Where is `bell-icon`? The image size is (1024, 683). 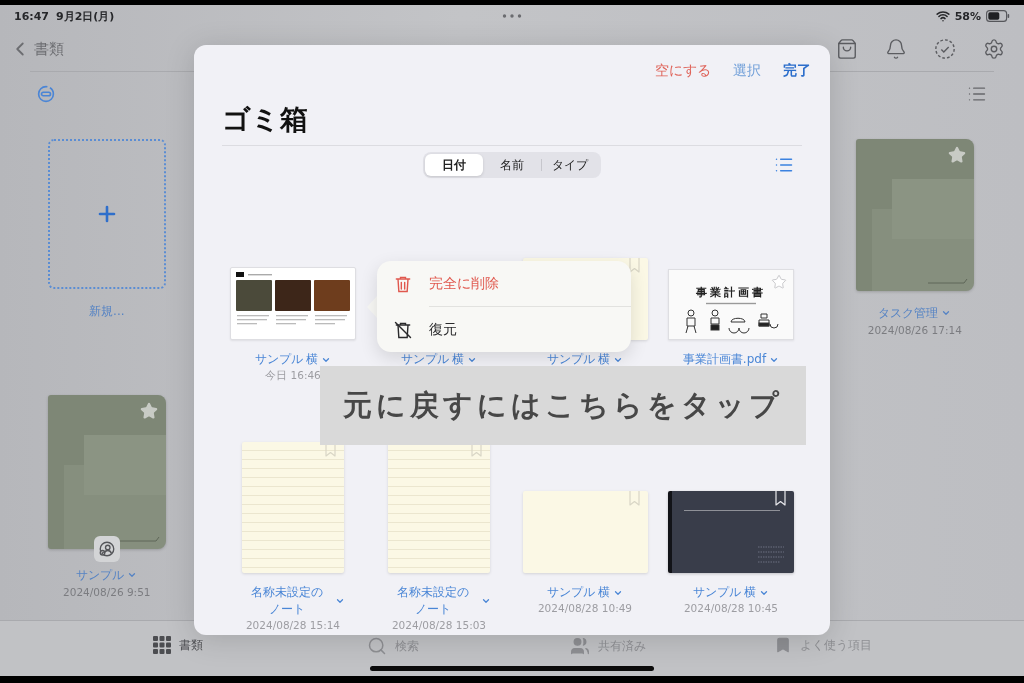
bell-icon is located at coordinates (896, 49).